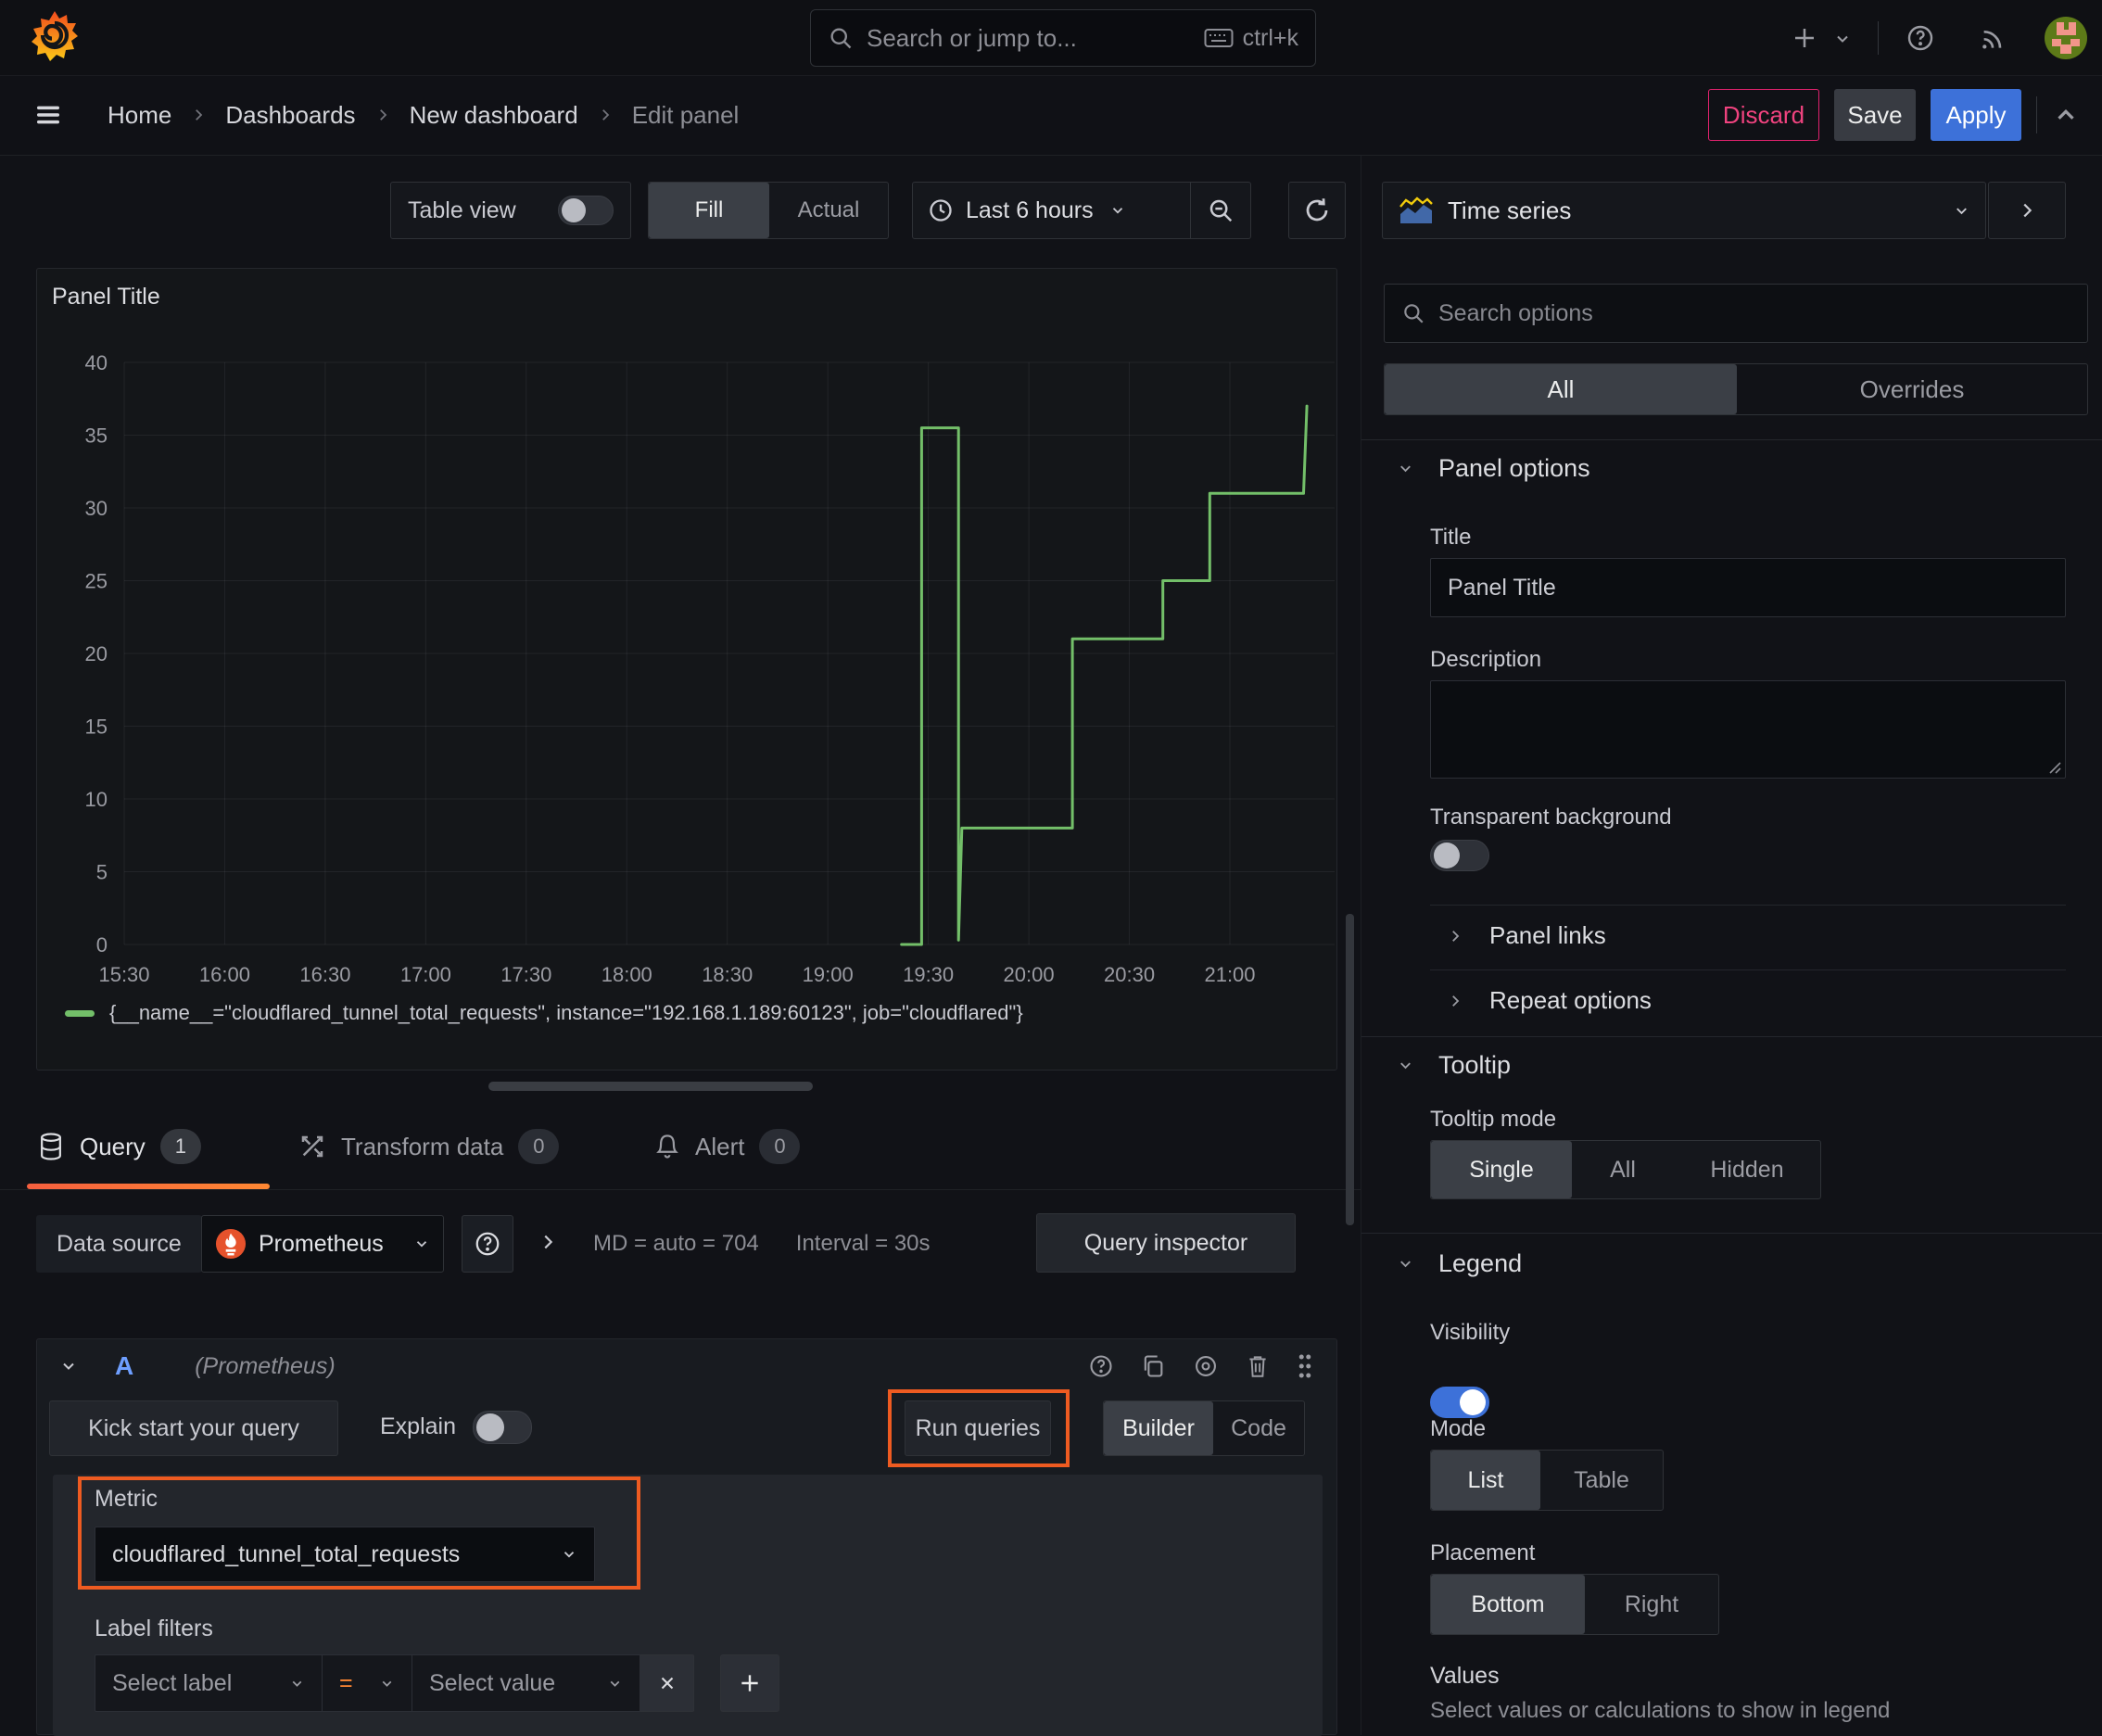 The image size is (2102, 1736). What do you see at coordinates (1510, 210) in the screenshot?
I see `viz-name: Time series` at bounding box center [1510, 210].